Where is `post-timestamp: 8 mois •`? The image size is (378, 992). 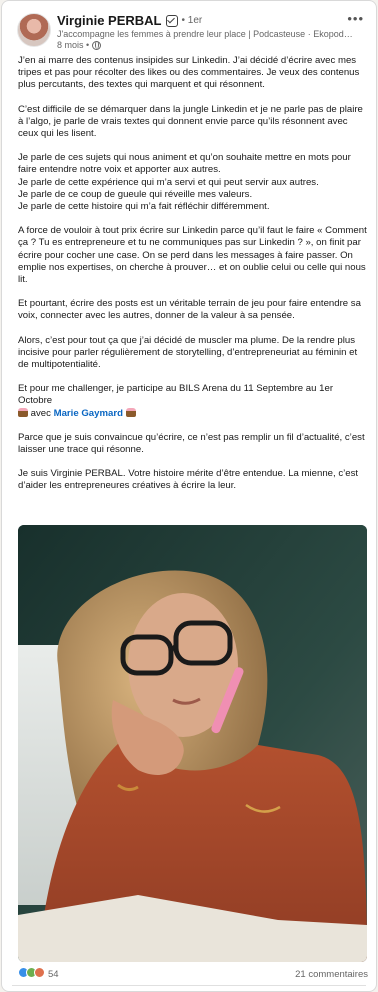
post-timestamp: 8 mois • is located at coordinates (79, 45).